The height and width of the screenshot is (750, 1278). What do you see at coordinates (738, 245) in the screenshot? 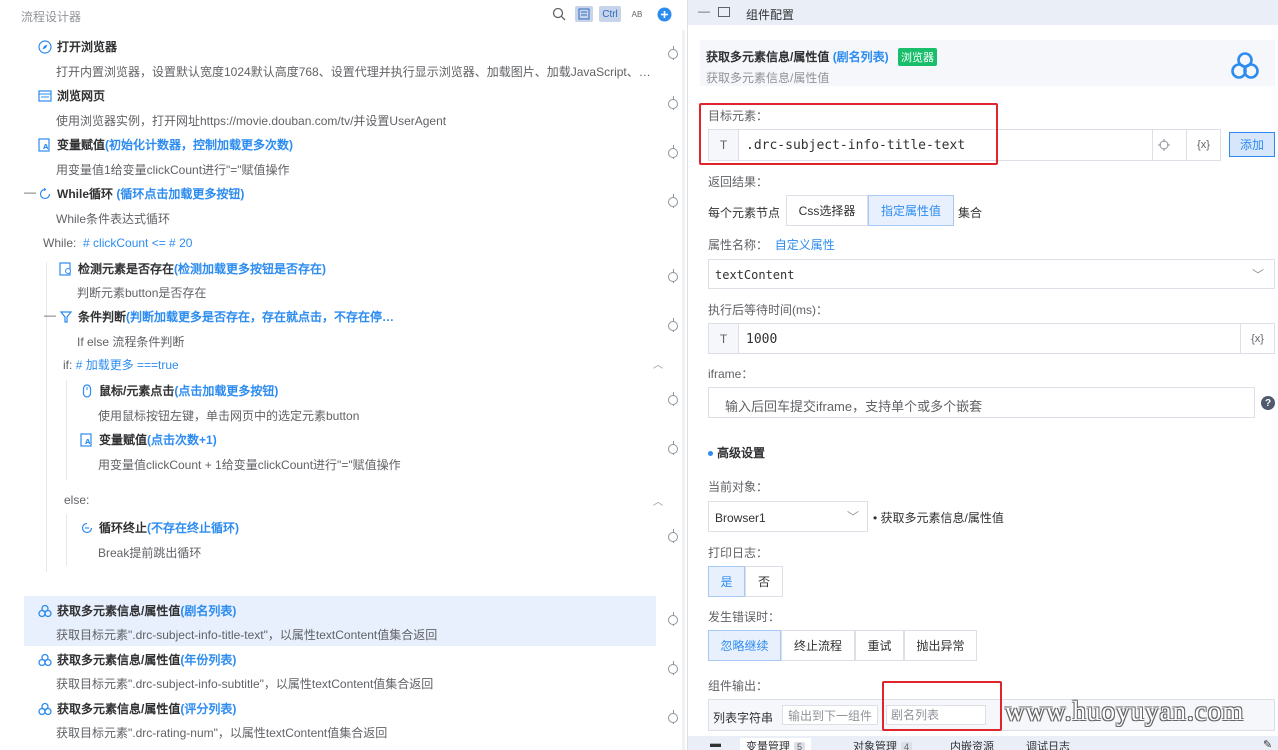
I see `attribute-name-text: 属性名称：` at bounding box center [738, 245].